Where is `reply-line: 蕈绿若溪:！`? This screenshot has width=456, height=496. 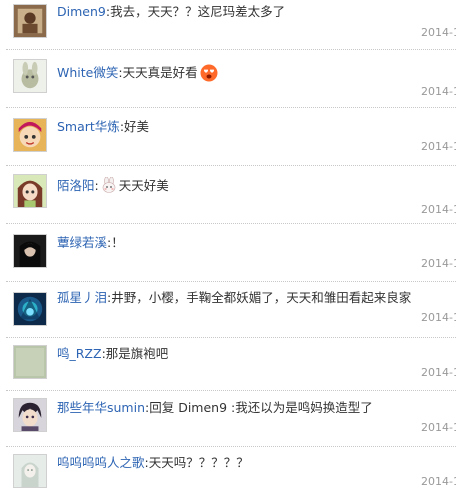 reply-line: 蕈绿若溪:！ is located at coordinates (90, 242).